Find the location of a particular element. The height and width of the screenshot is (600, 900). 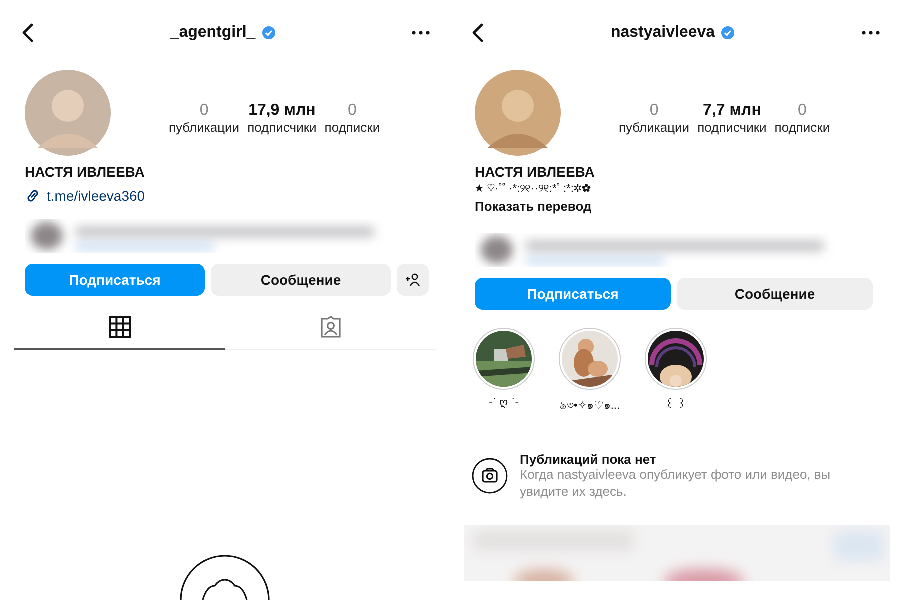

story-label: ꒰ ꒱ is located at coordinates (676, 404).